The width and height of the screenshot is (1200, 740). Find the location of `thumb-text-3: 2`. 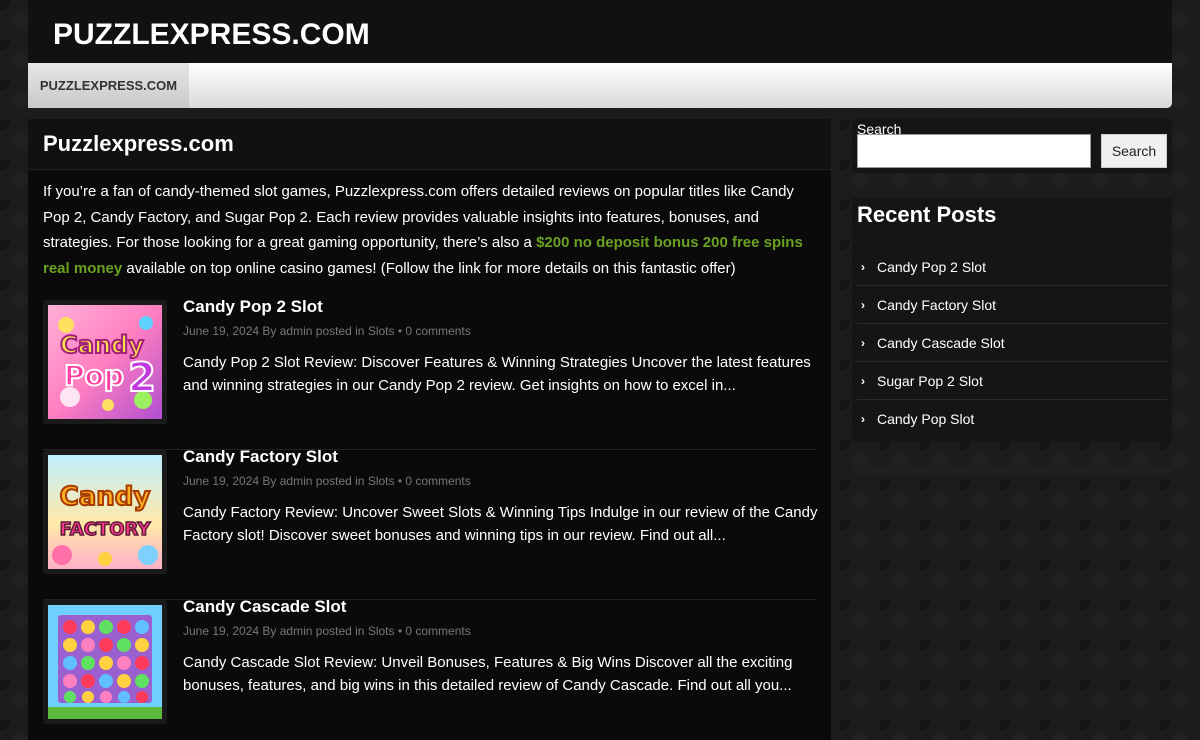

thumb-text-3: 2 is located at coordinates (142, 378).